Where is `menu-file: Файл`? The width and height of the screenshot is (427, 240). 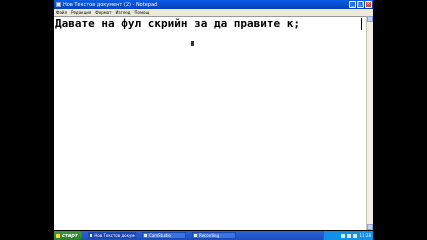
menu-file: Файл is located at coordinates (61, 12).